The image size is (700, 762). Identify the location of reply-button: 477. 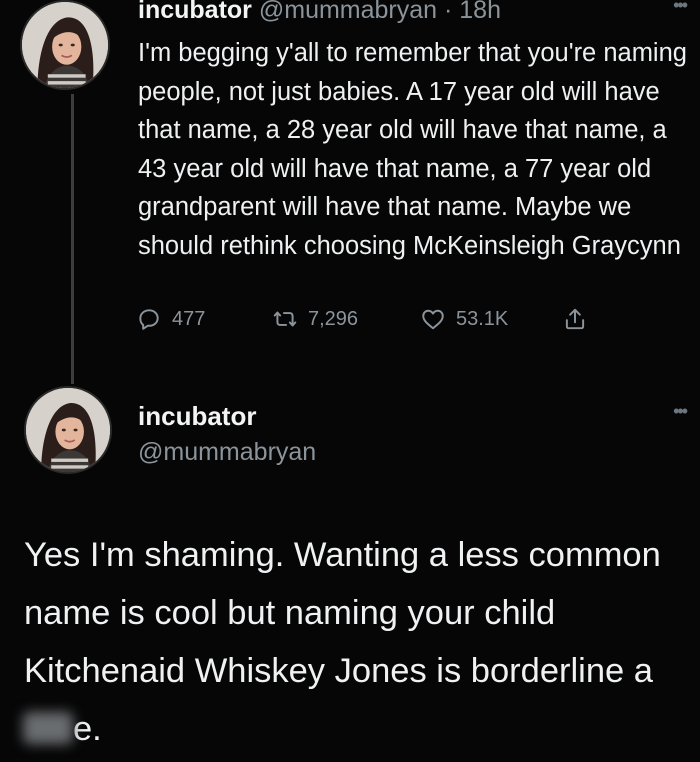
(170, 319).